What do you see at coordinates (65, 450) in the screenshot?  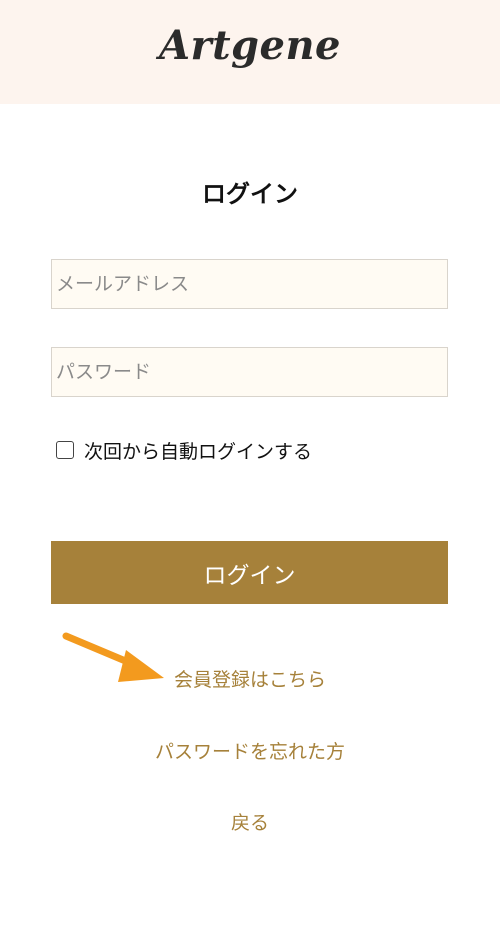 I see `remember-me-checkbox` at bounding box center [65, 450].